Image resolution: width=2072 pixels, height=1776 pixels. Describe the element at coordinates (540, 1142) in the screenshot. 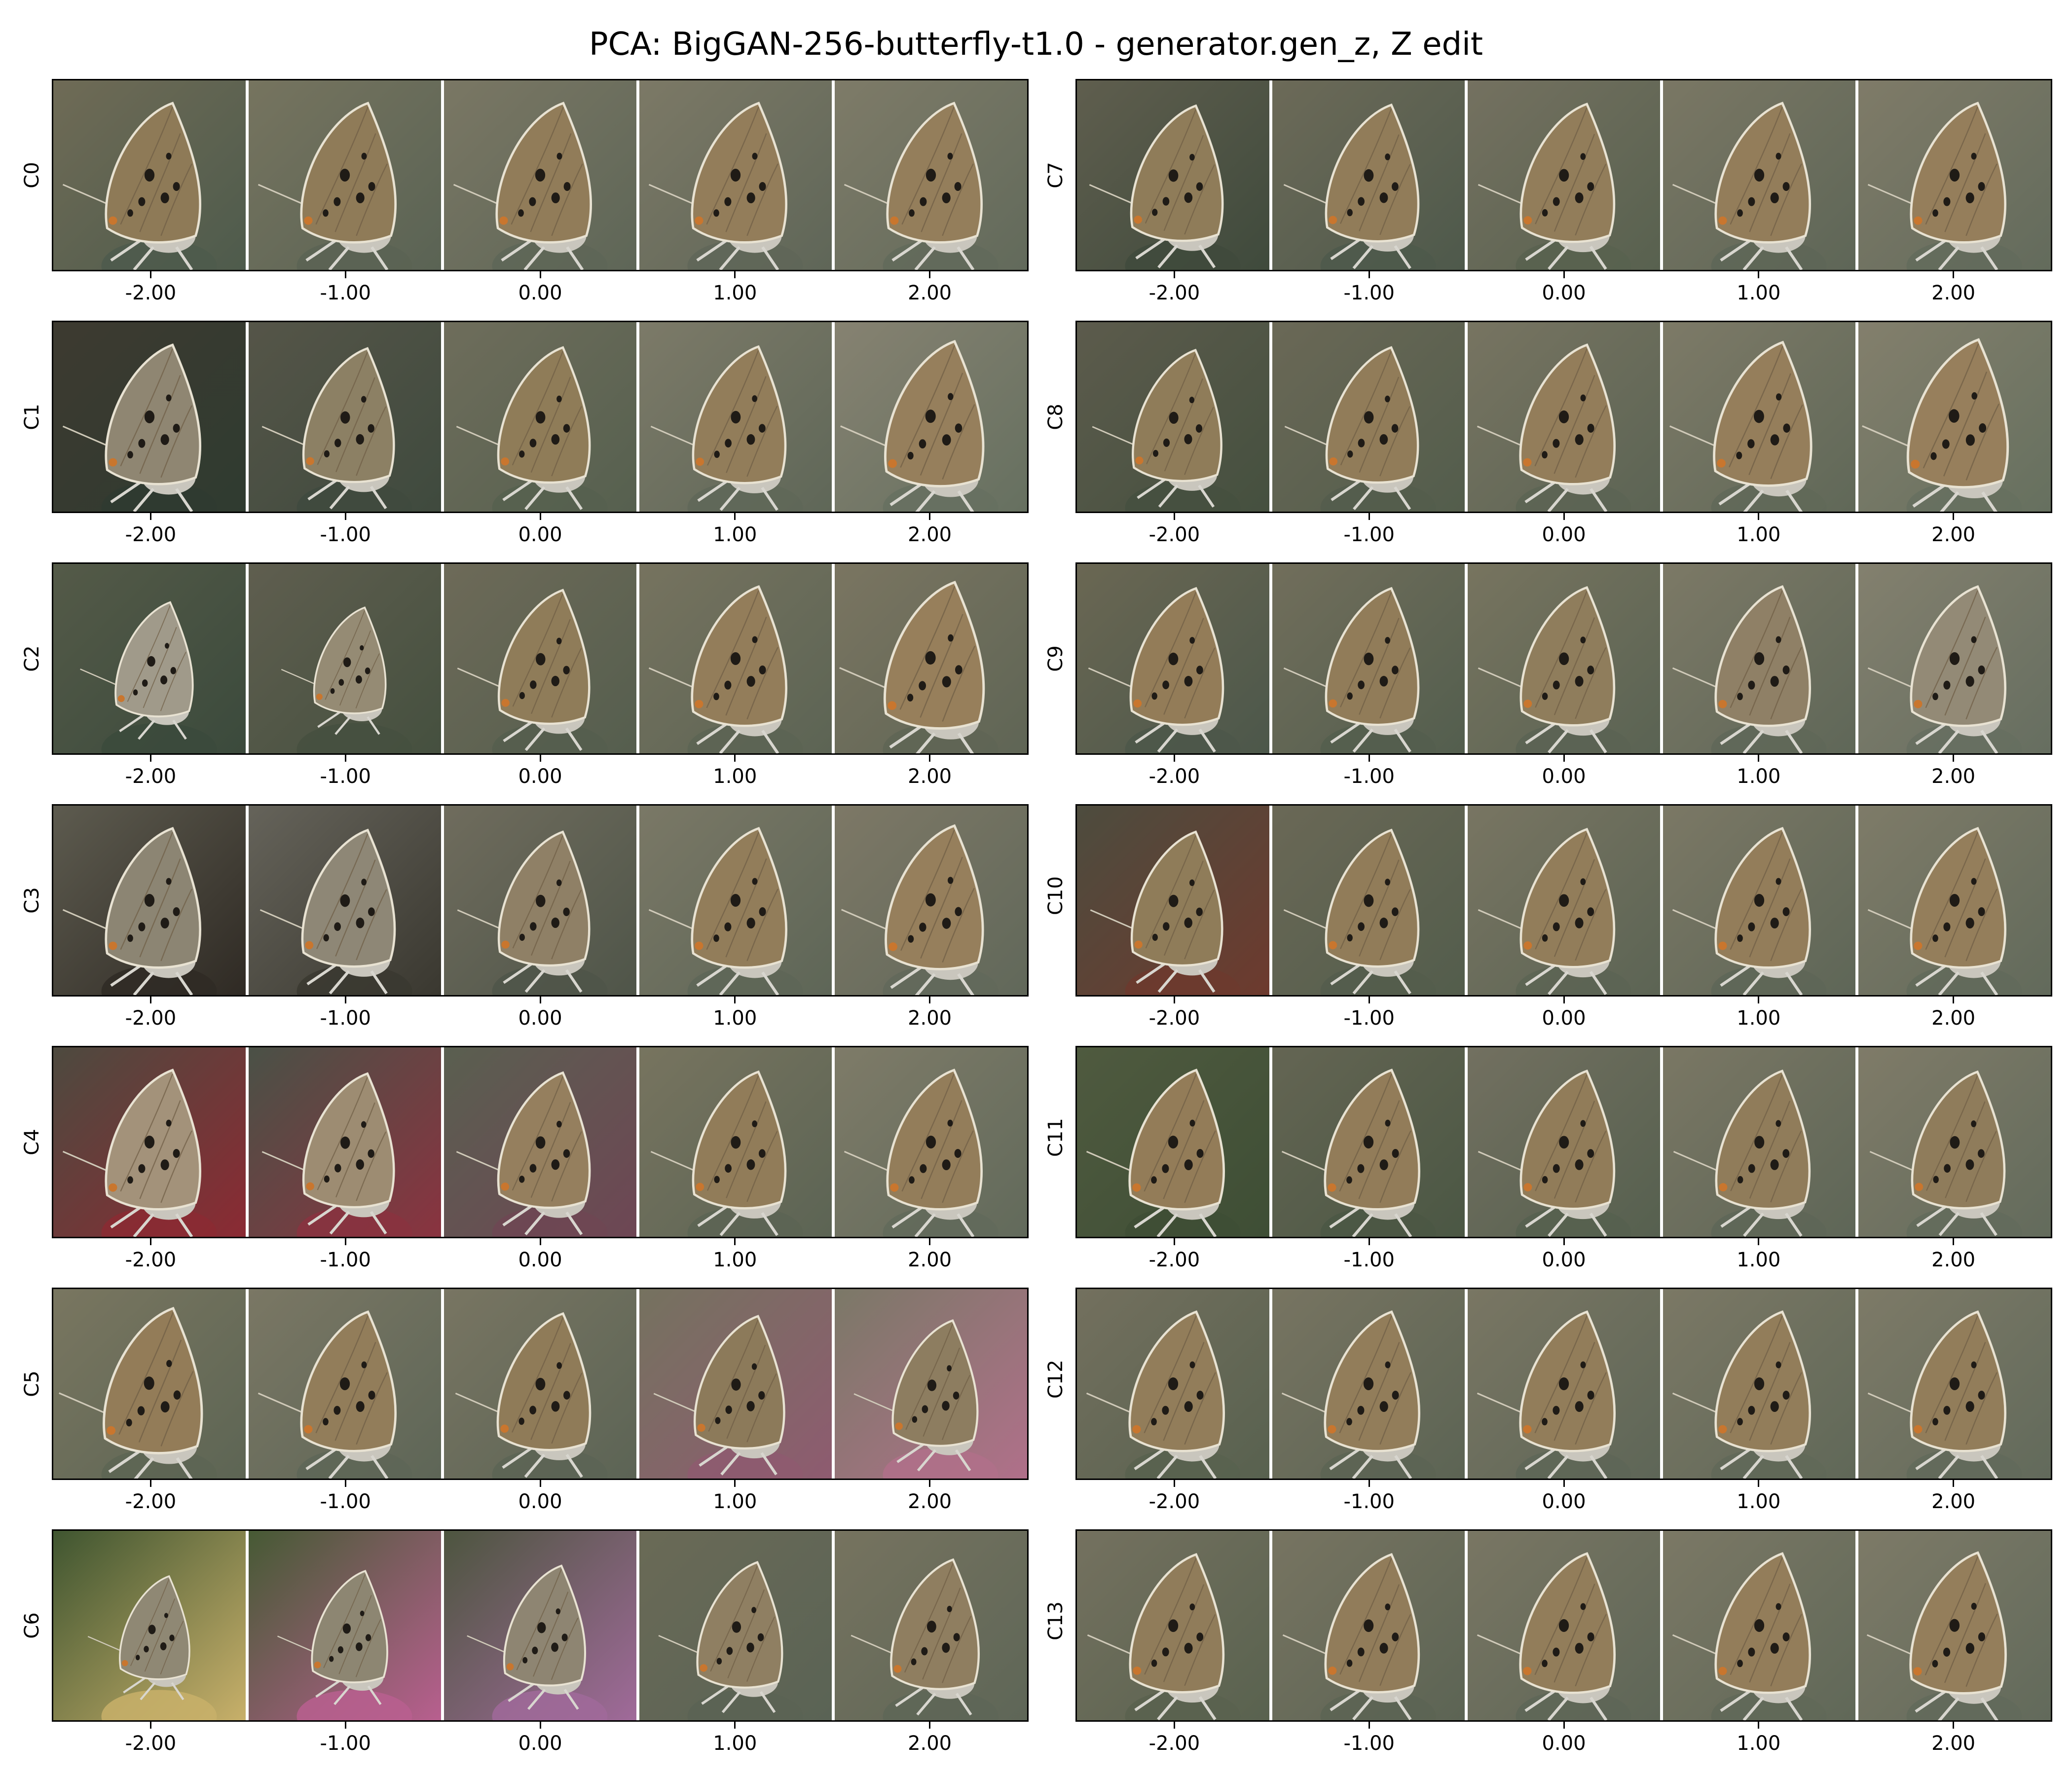

I see `image-strip-c4` at that location.